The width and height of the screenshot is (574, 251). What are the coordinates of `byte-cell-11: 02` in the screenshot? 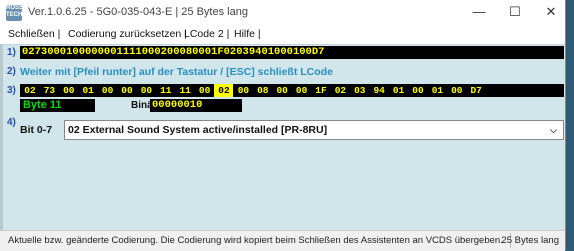 It's located at (224, 90).